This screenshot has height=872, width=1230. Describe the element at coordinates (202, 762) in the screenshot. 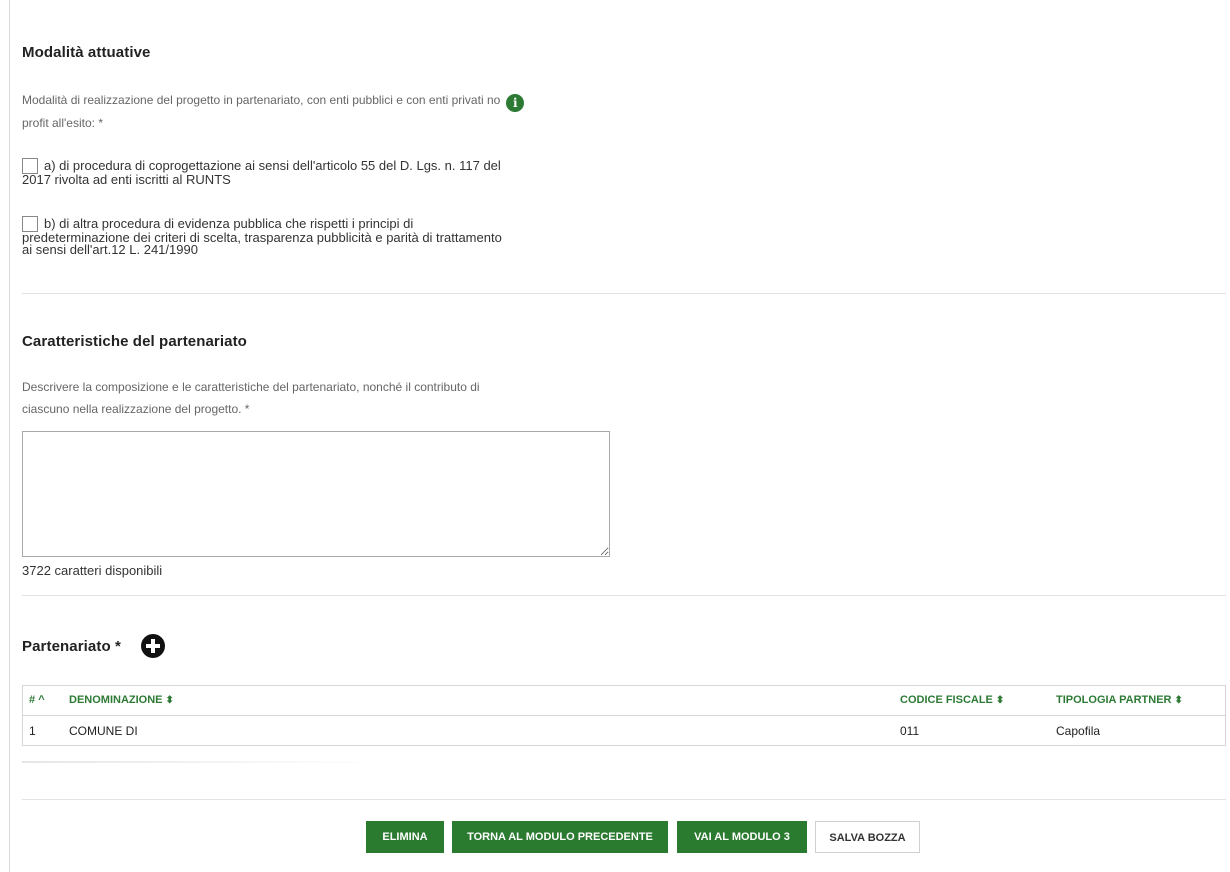

I see `scroll-shadow` at that location.